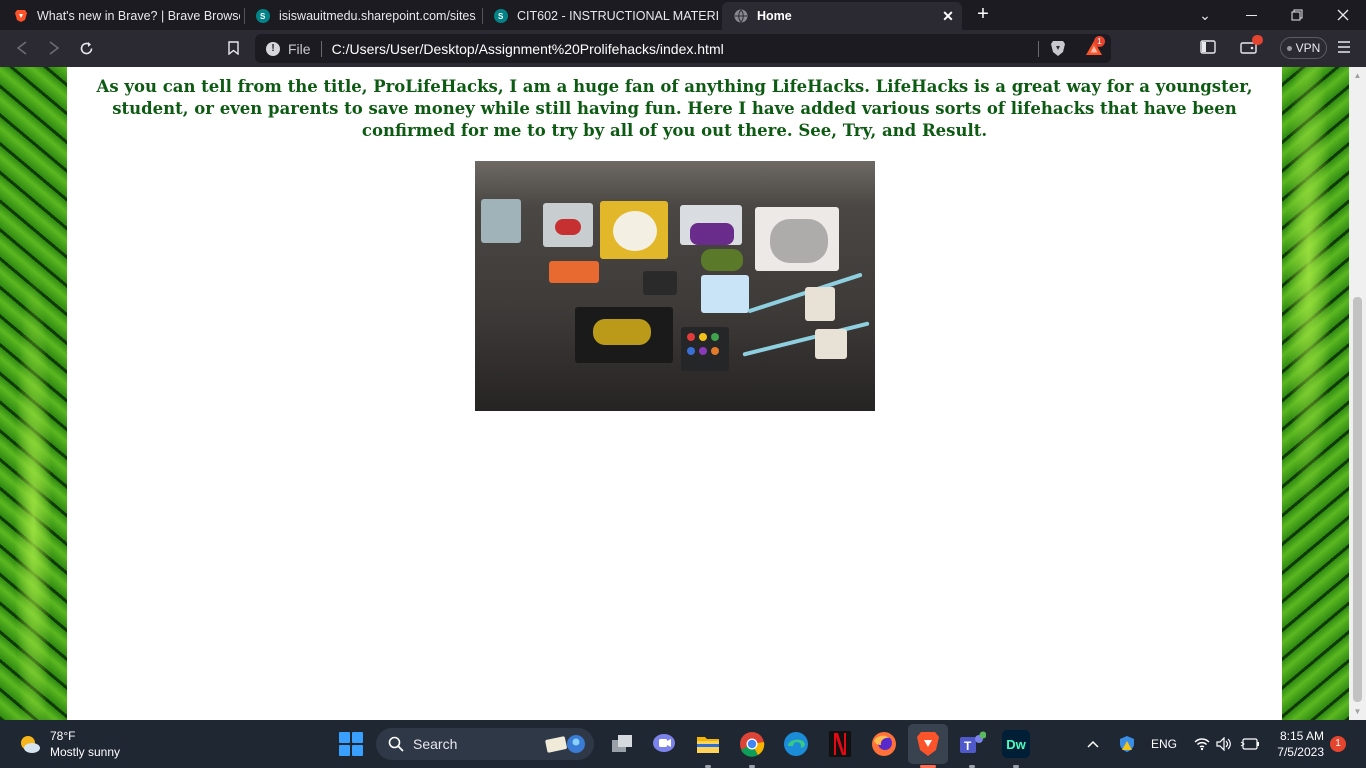  I want to click on sidebar-icon, so click(1208, 48).